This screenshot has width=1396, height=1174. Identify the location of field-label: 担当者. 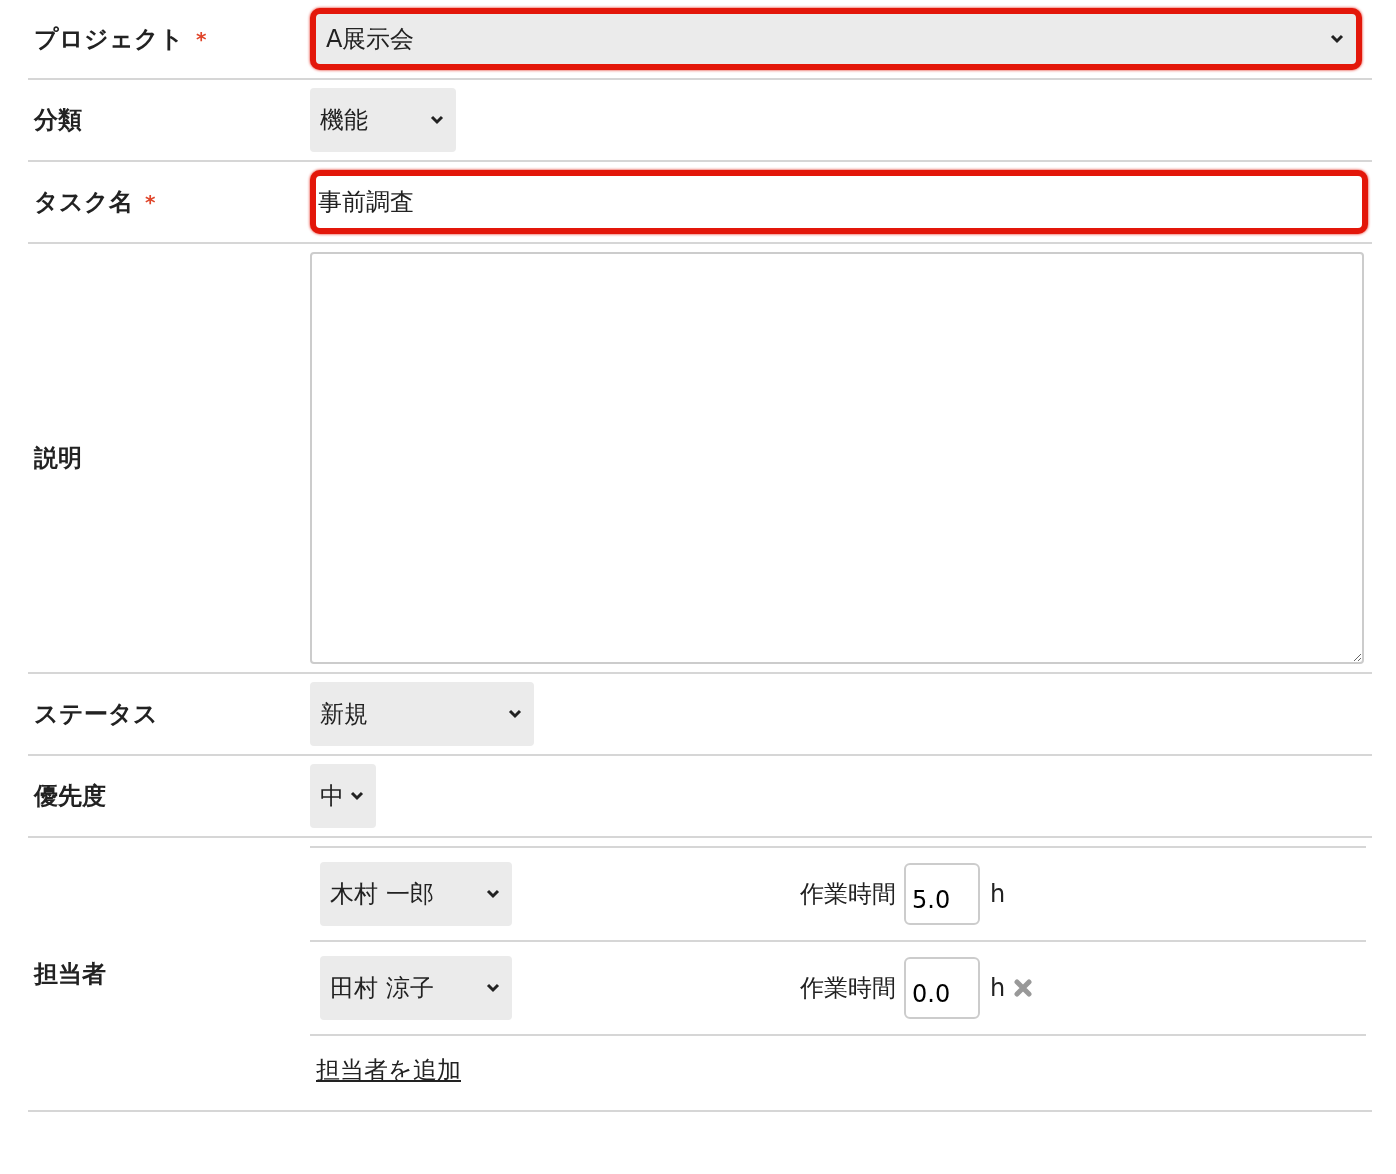
(70, 974).